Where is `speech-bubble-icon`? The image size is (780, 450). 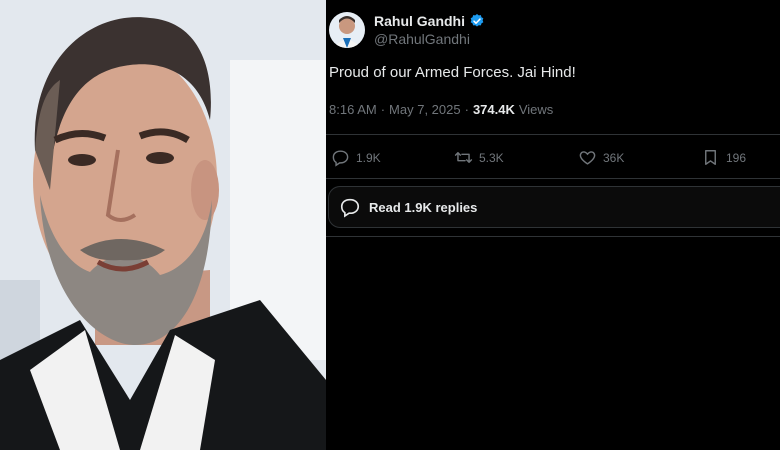
speech-bubble-icon is located at coordinates (350, 208).